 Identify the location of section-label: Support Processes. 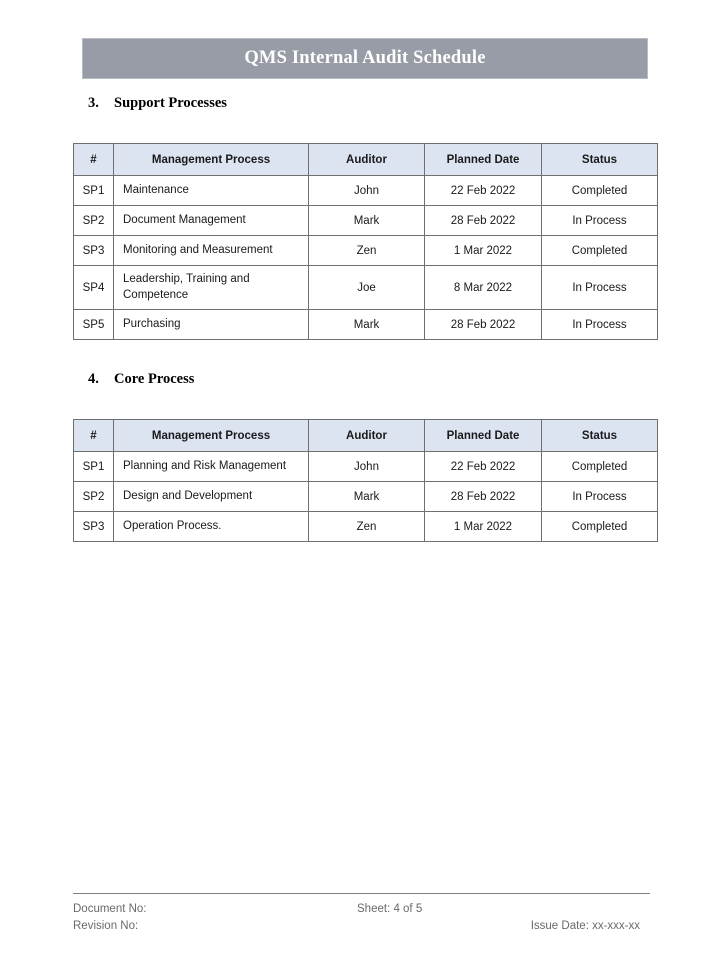
(170, 103).